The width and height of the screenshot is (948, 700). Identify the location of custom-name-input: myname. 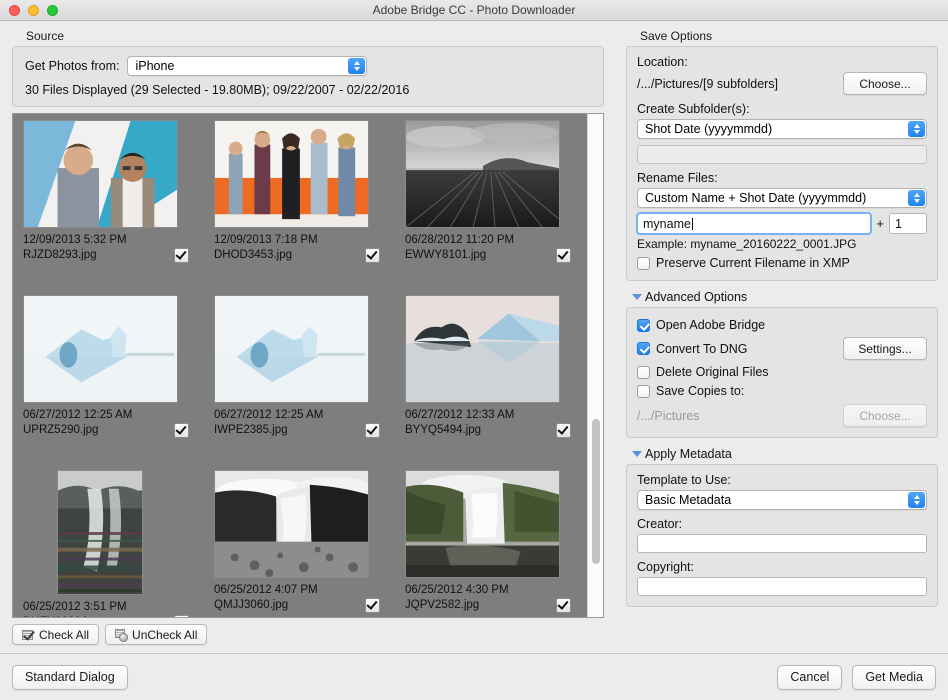
(754, 223).